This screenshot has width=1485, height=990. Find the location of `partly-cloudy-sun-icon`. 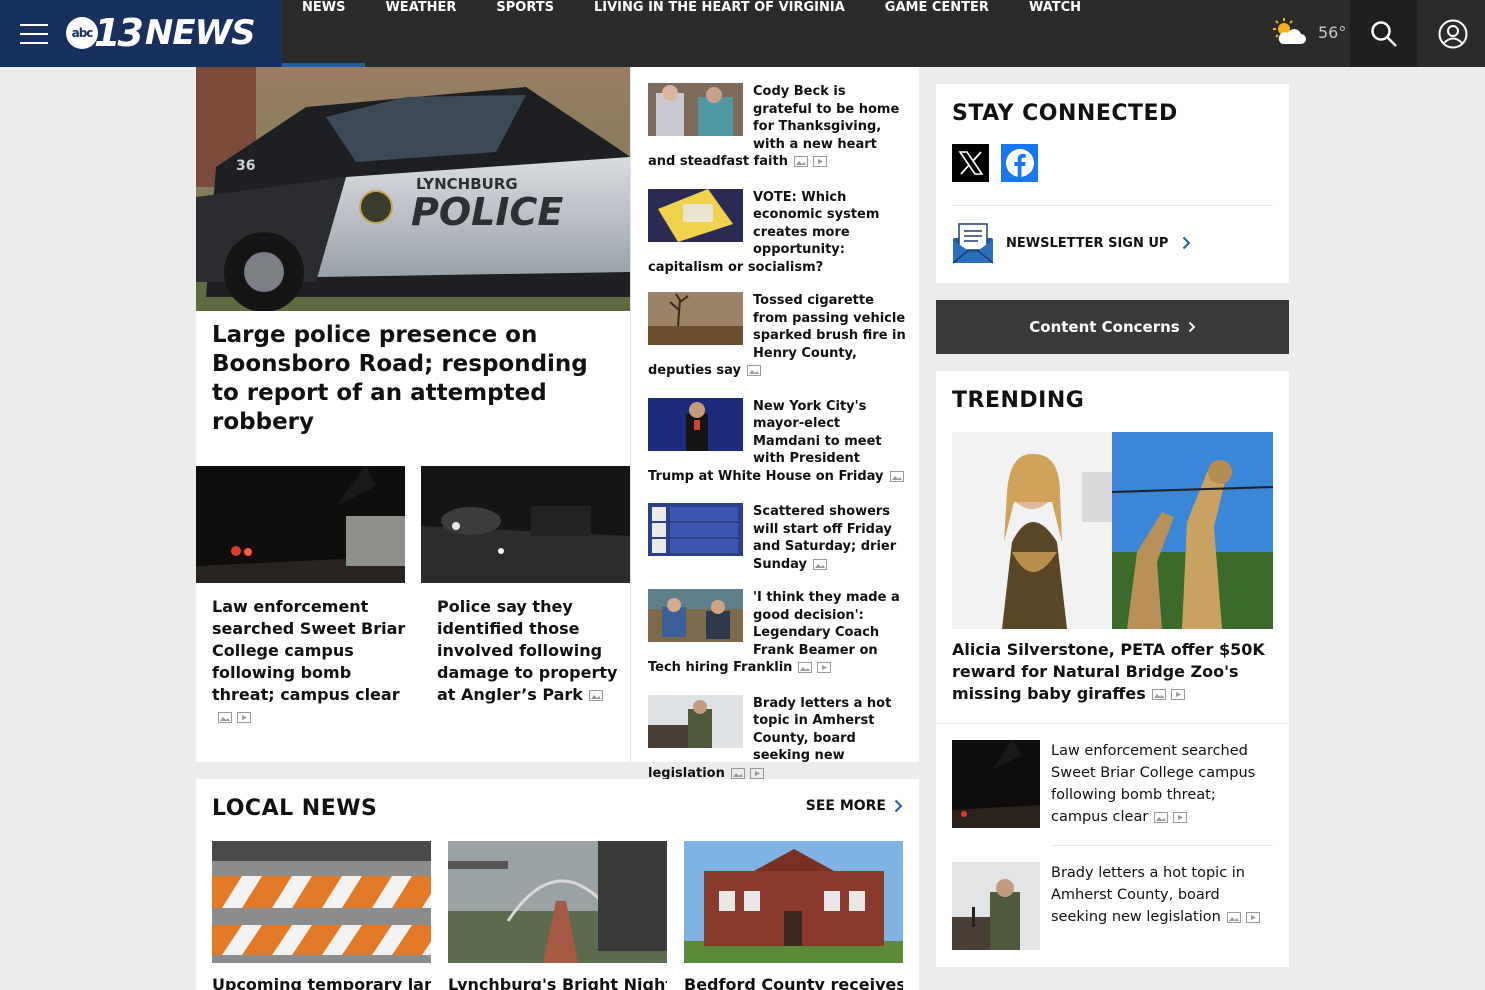

partly-cloudy-sun-icon is located at coordinates (1289, 31).